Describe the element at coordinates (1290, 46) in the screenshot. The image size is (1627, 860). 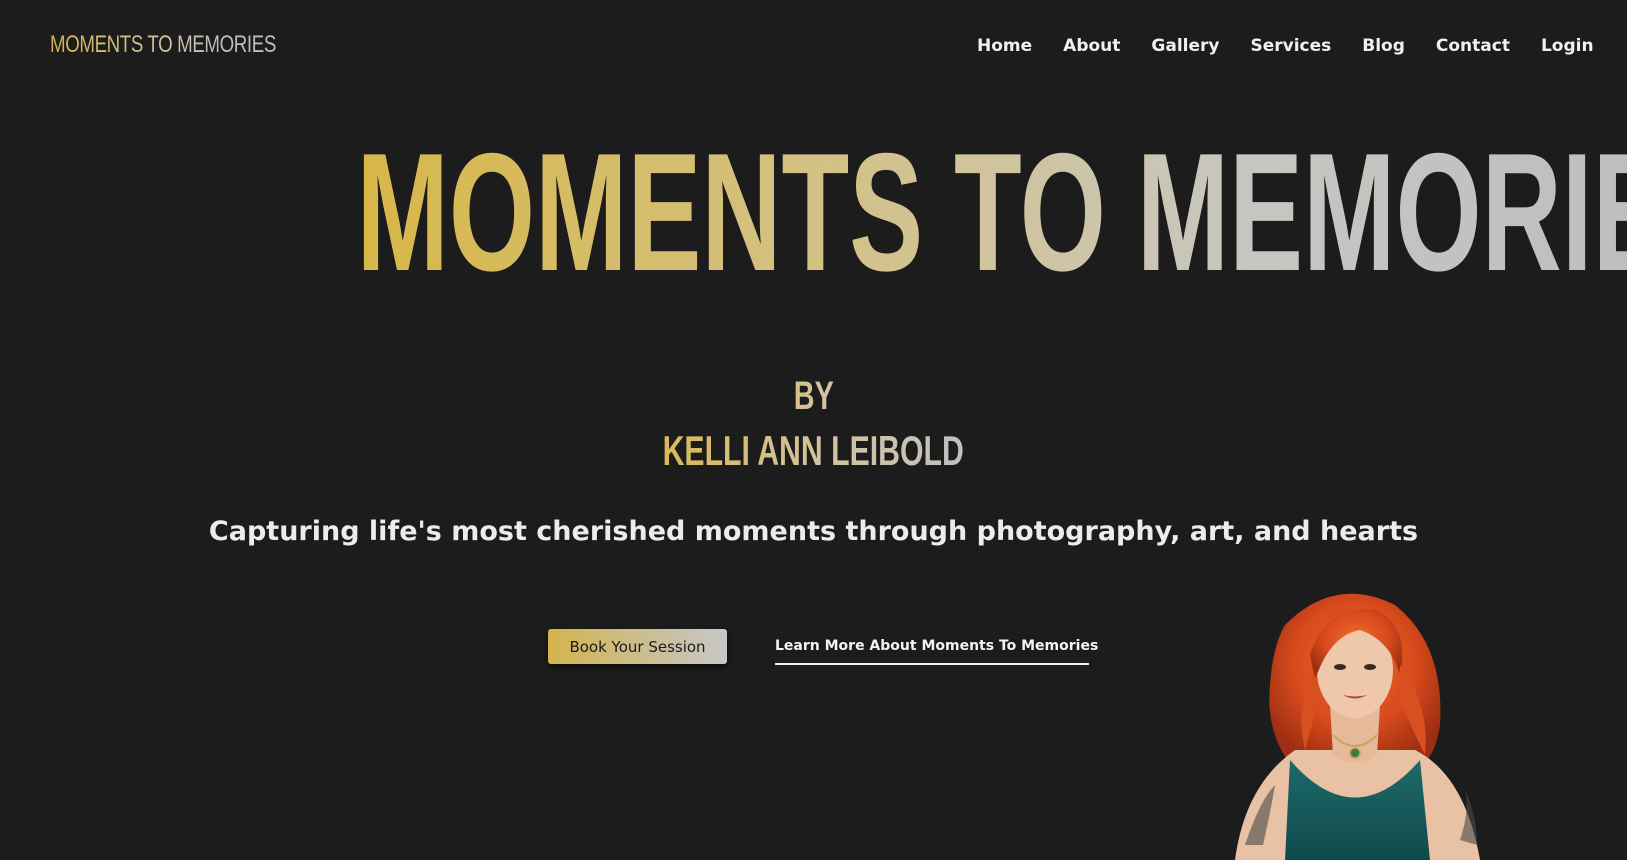
I see `nav-services: Services` at that location.